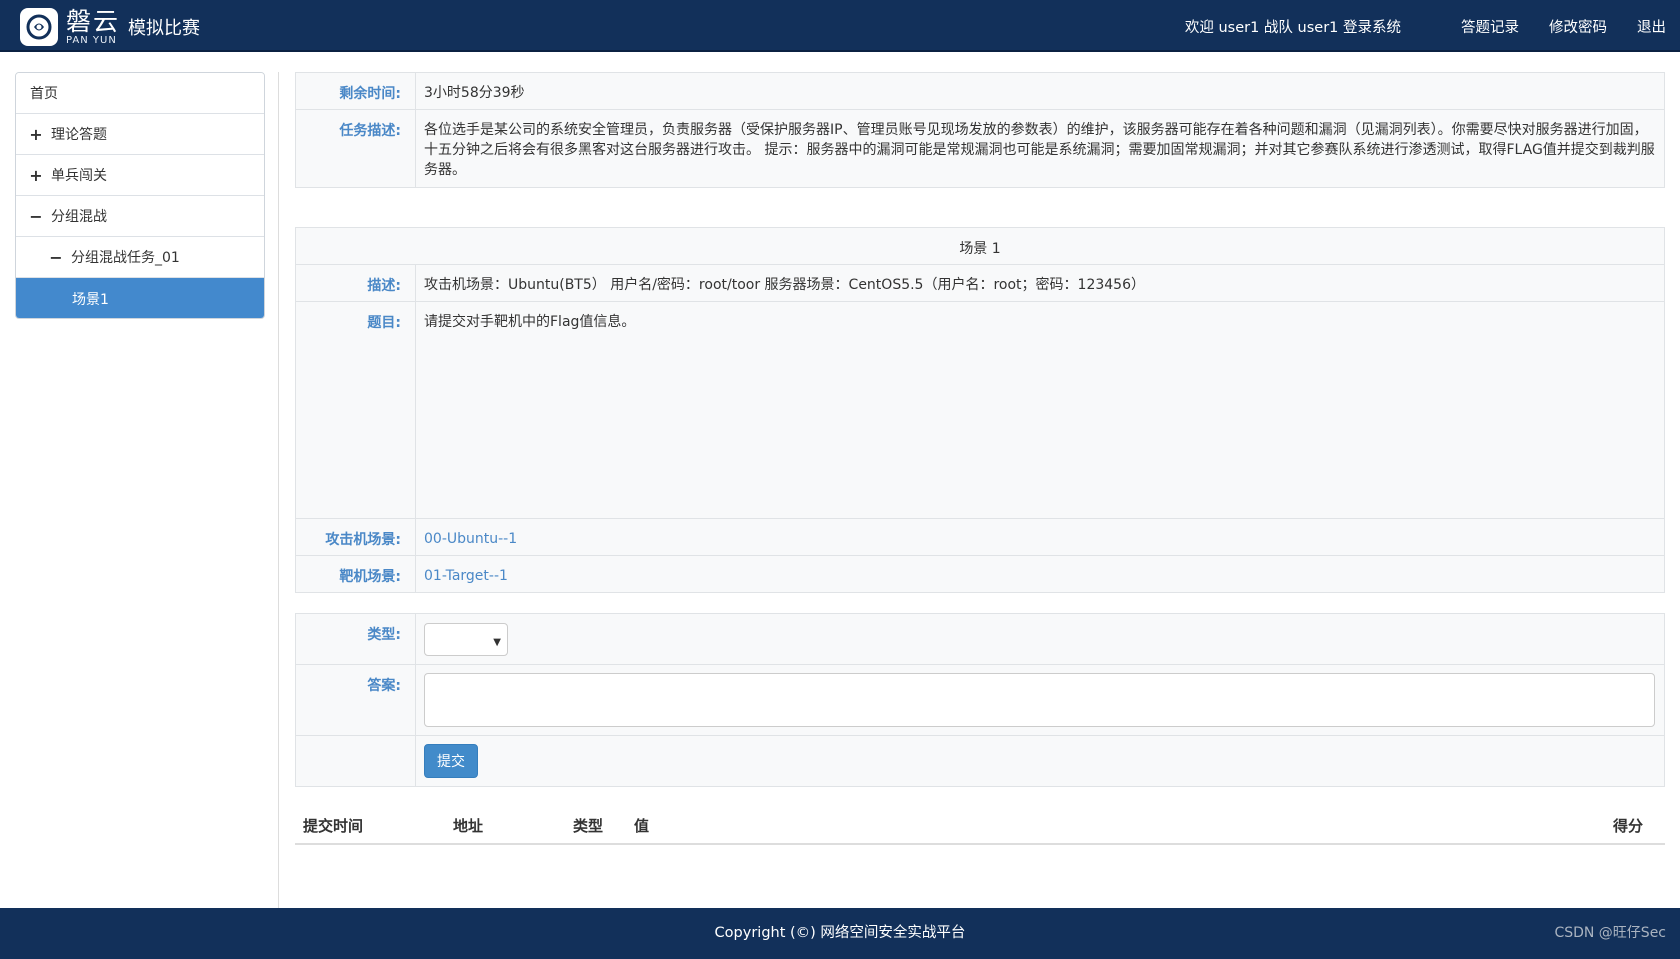 This screenshot has width=1680, height=959. What do you see at coordinates (1292, 27) in the screenshot?
I see `welcome-text: 欢迎 user1 战队 user1 登录系统` at bounding box center [1292, 27].